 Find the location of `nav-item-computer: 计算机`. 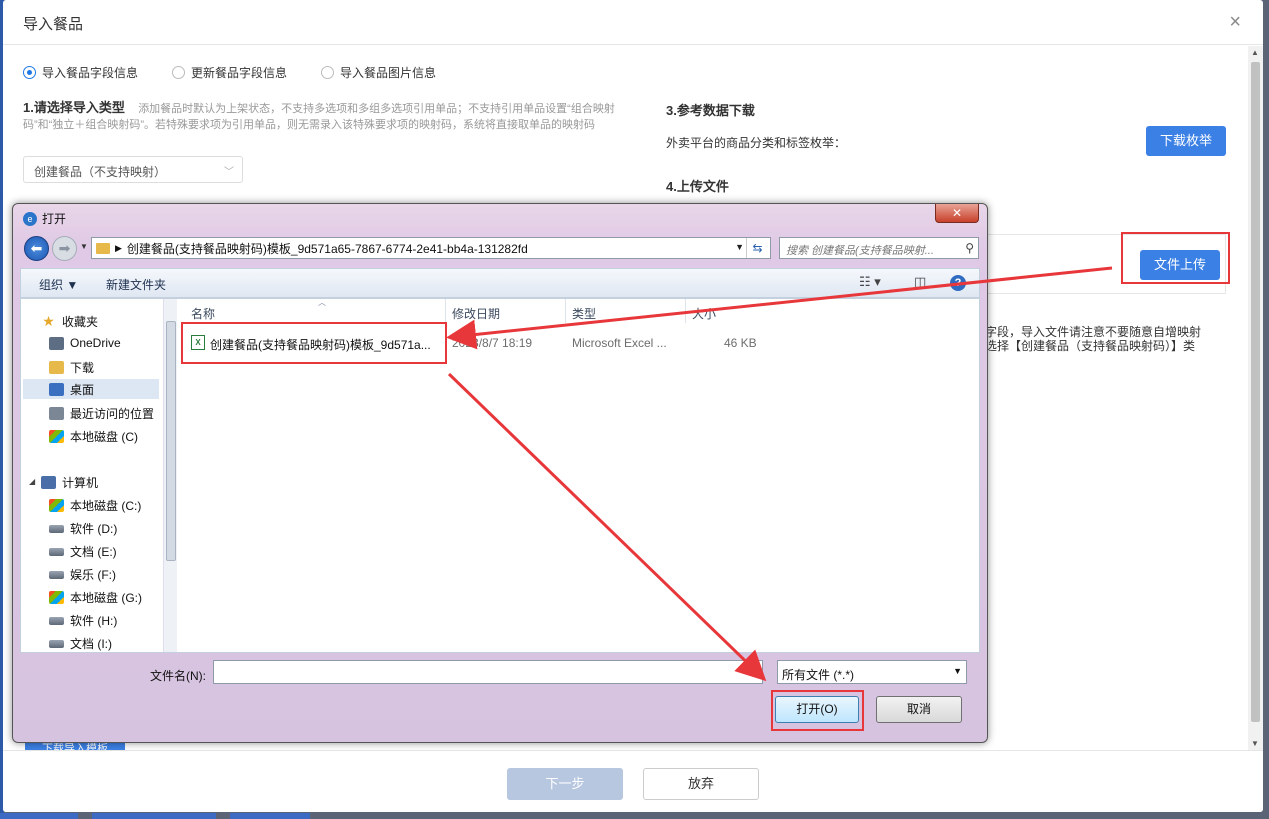

nav-item-computer: 计算机 is located at coordinates (69, 482).